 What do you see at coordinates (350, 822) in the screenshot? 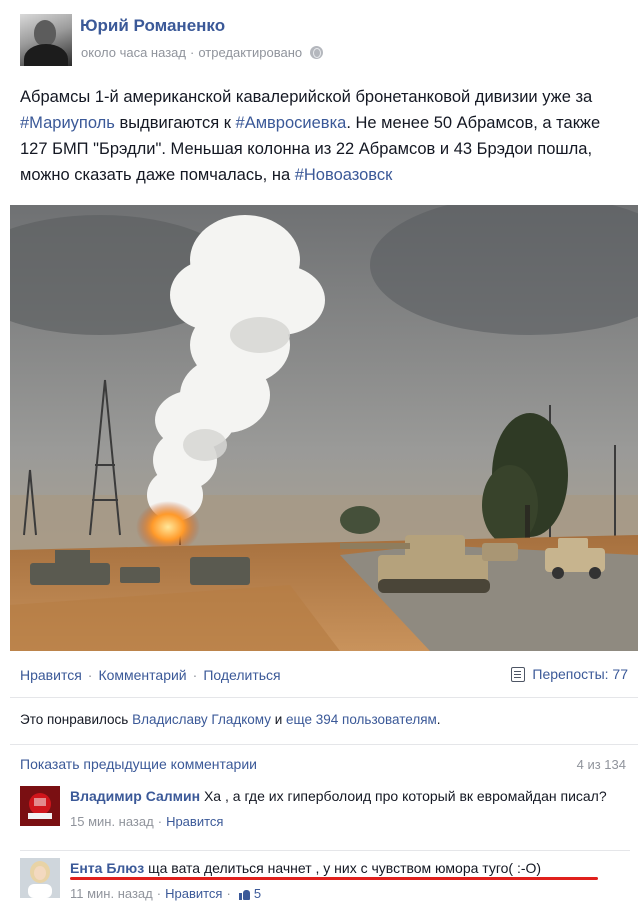
I see `comment-meta: 15 мин. назад · Нравится` at bounding box center [350, 822].